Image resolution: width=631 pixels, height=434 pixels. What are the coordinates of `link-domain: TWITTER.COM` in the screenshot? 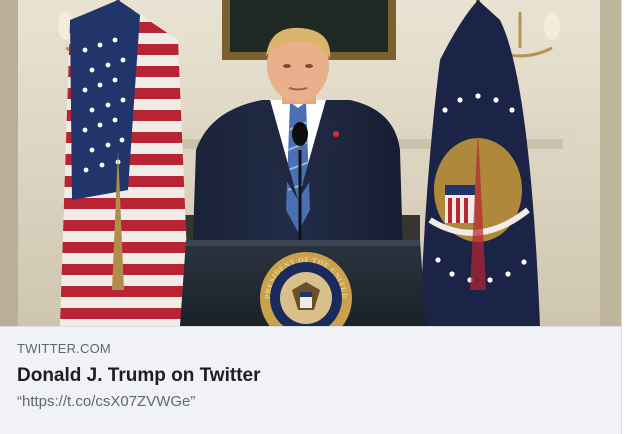 It's located at (64, 348).